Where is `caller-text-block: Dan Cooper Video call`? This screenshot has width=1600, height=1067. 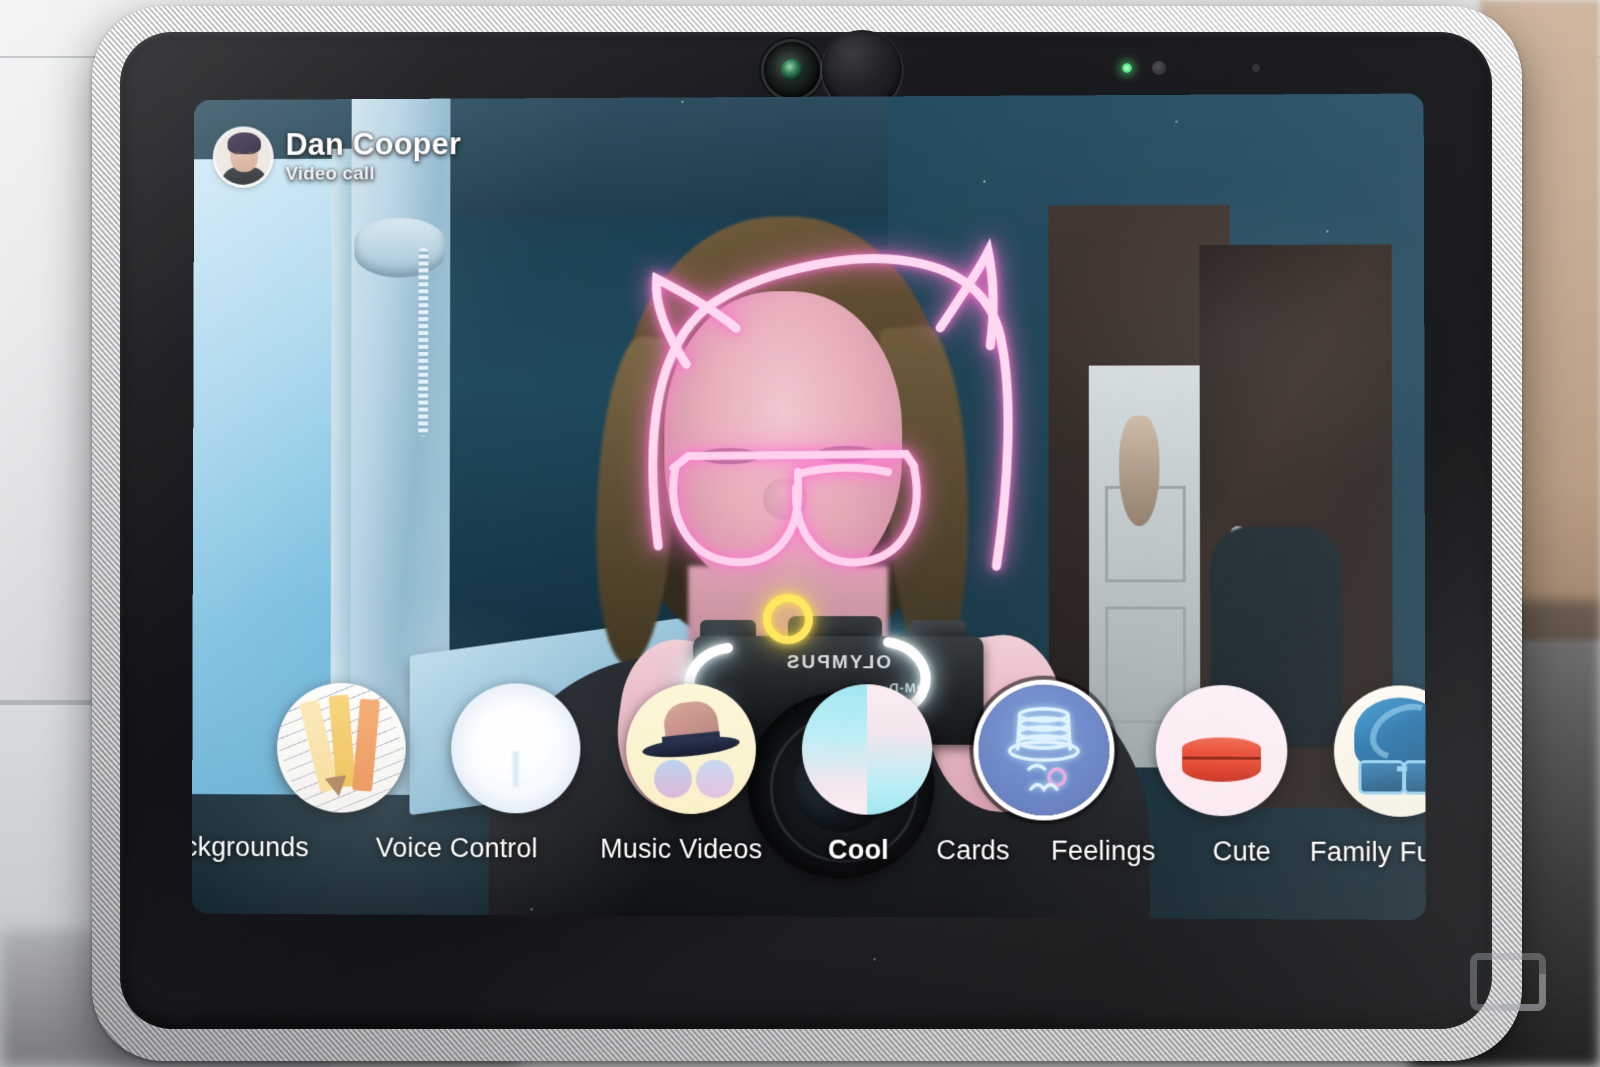 caller-text-block: Dan Cooper Video call is located at coordinates (373, 155).